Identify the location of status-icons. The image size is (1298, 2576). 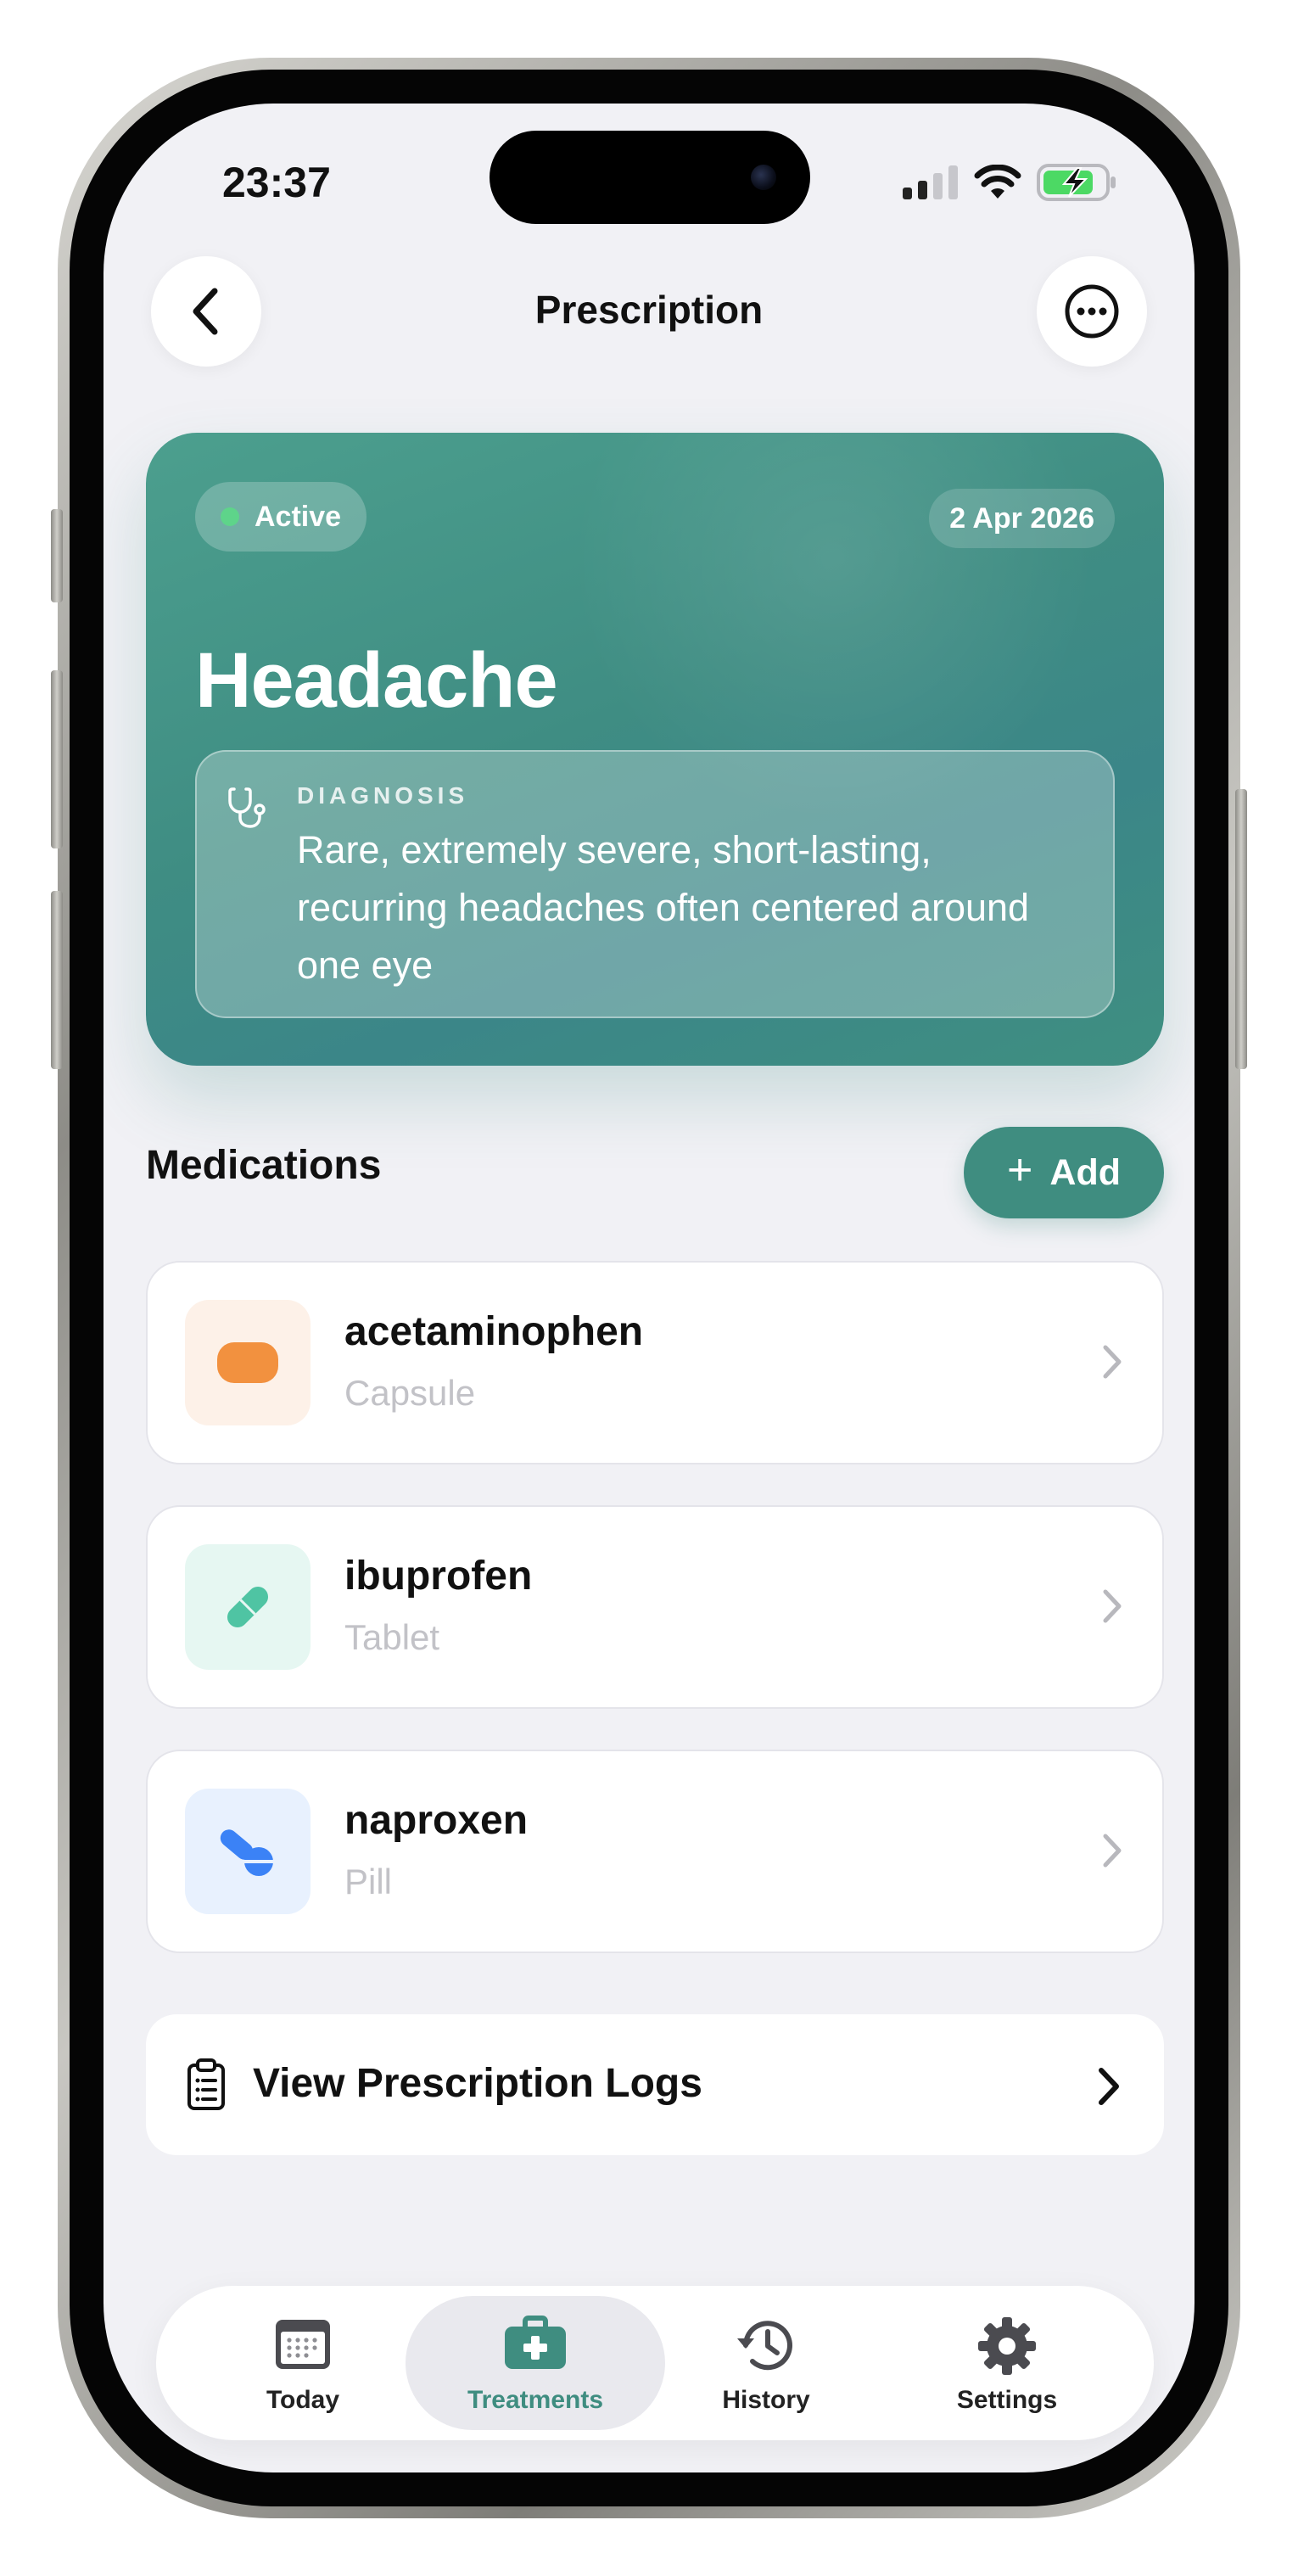
(1010, 182).